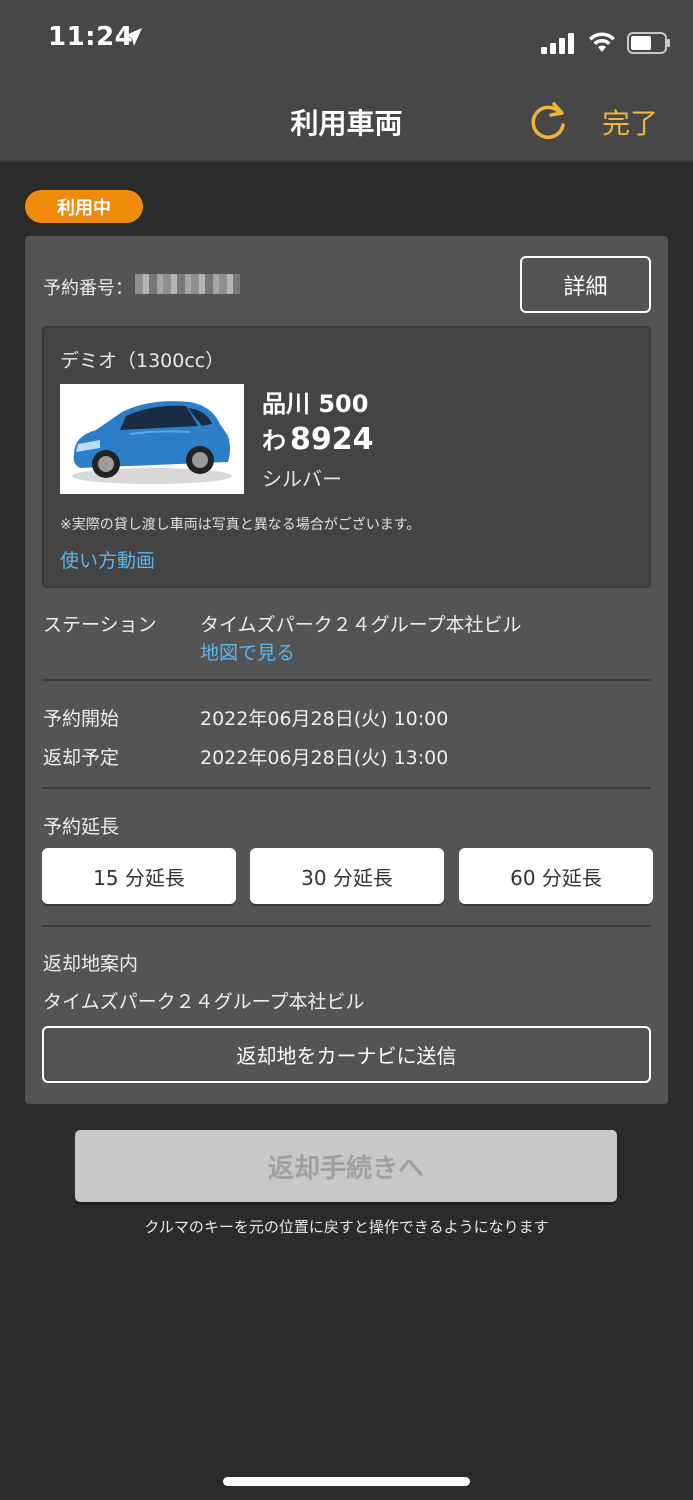  Describe the element at coordinates (346, 1054) in the screenshot. I see `send-to-navi-button: 返却地をカーナビに送信` at that location.